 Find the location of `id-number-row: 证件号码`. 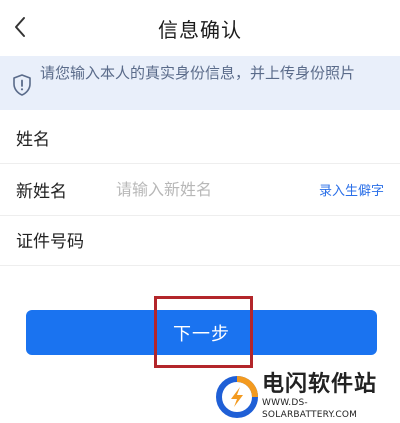

id-number-row: 证件号码 is located at coordinates (200, 240).